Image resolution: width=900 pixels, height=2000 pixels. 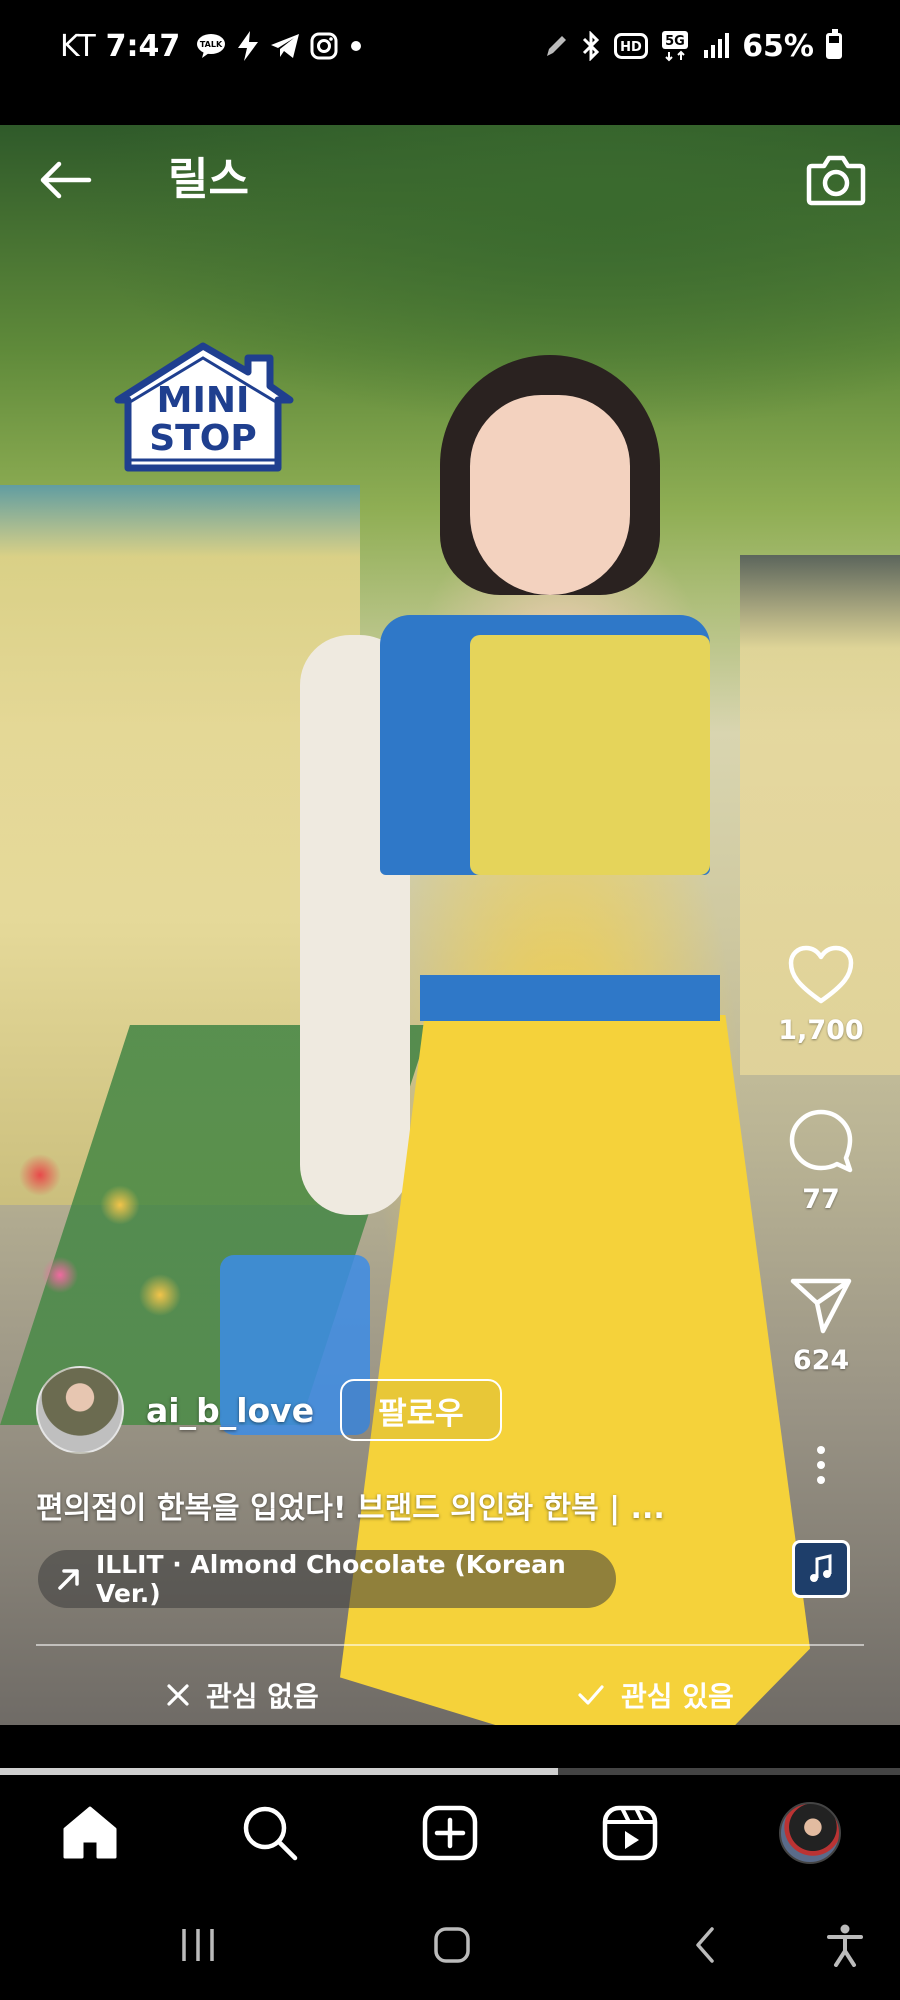 I want to click on status-bar: KT 7:47 TALK HD 5G 65%, so click(x=450, y=62).